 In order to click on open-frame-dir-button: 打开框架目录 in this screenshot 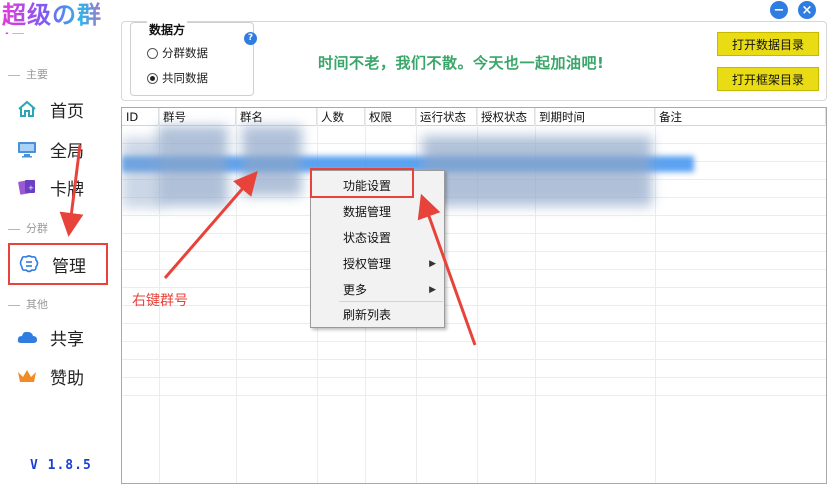, I will do `click(768, 79)`.